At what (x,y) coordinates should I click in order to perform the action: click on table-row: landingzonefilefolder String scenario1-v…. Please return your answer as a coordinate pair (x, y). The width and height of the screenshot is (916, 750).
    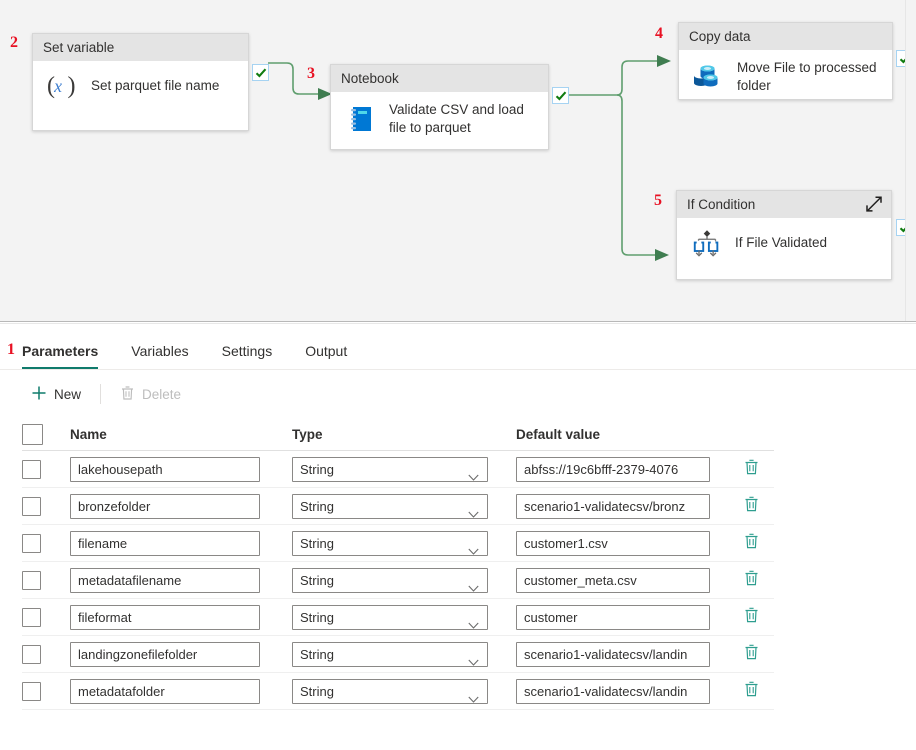
    Looking at the image, I should click on (398, 654).